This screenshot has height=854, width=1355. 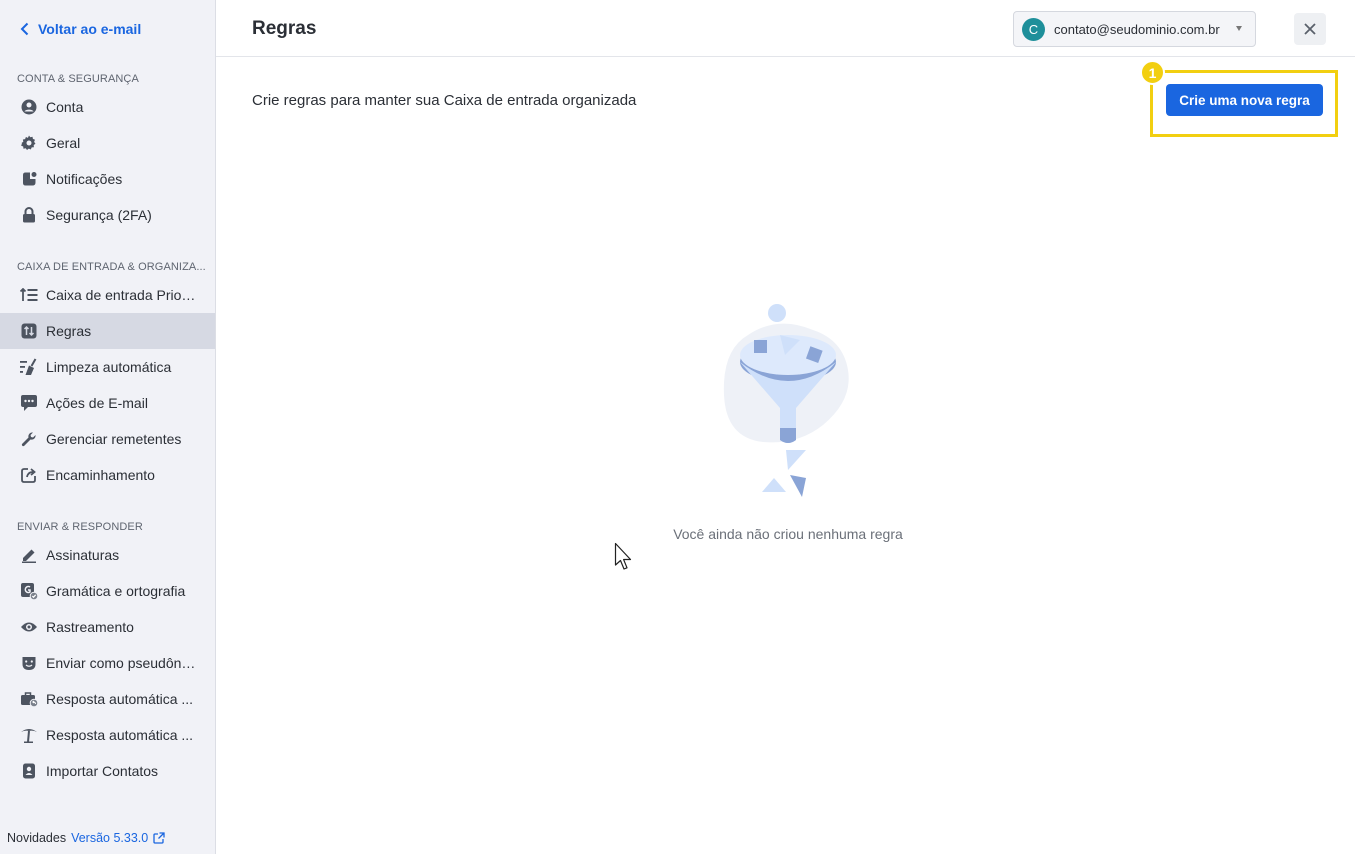 I want to click on sidebar-item-importar-contatos: Importar Contatos, so click(x=107, y=771).